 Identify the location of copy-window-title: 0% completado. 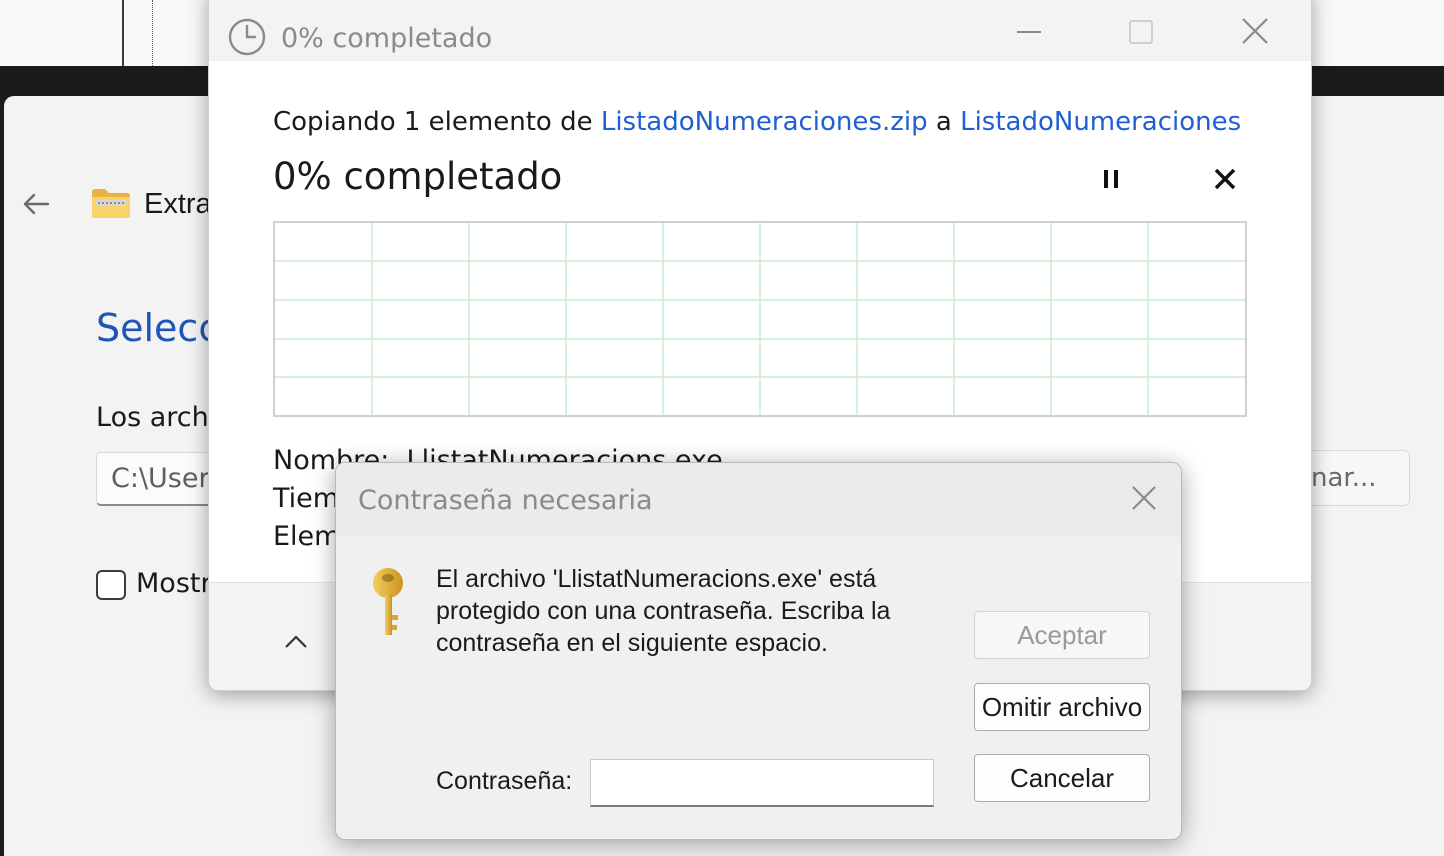
(387, 38).